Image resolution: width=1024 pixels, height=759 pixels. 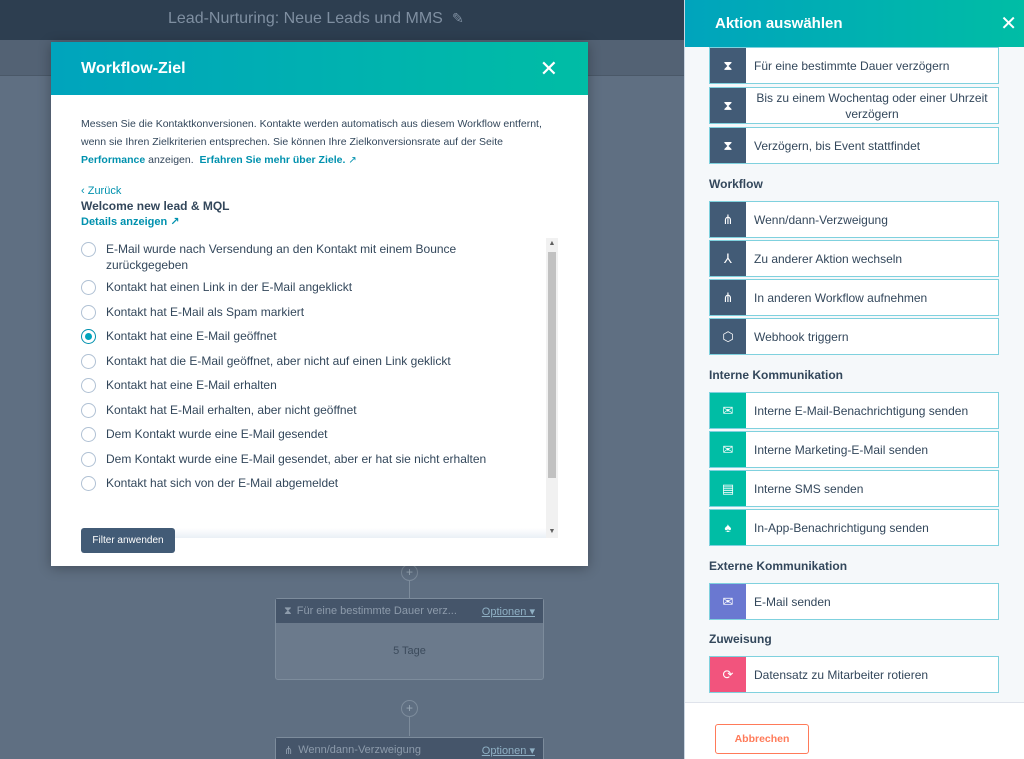 What do you see at coordinates (736, 184) in the screenshot?
I see `section-title: Workflow` at bounding box center [736, 184].